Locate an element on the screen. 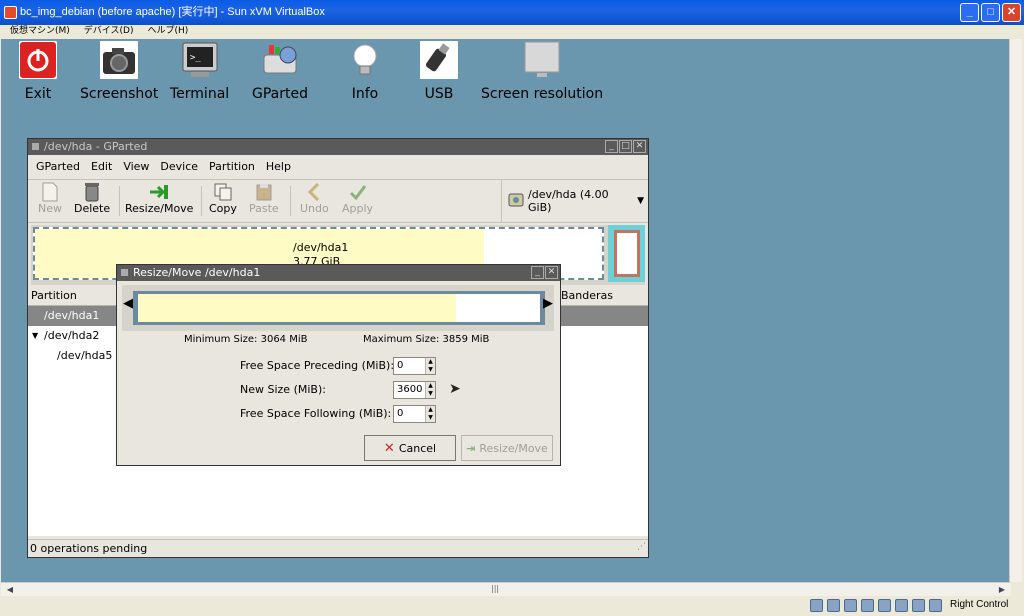 The image size is (1024, 616). launcher-label: Terminal is located at coordinates (200, 94).